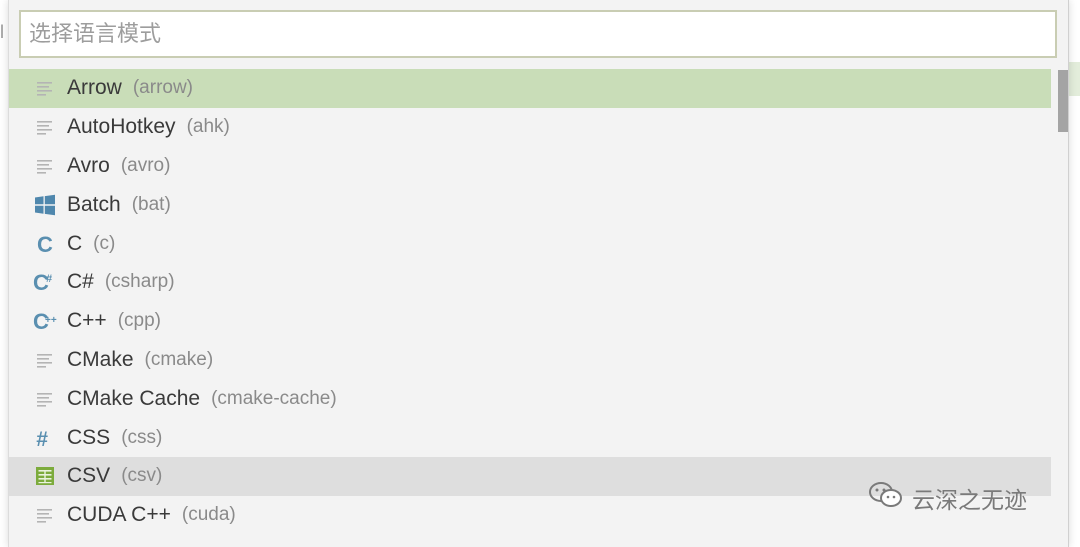 This screenshot has width=1080, height=547. Describe the element at coordinates (530, 88) in the screenshot. I see `language-item-arrow: Arrow (arrow)` at that location.